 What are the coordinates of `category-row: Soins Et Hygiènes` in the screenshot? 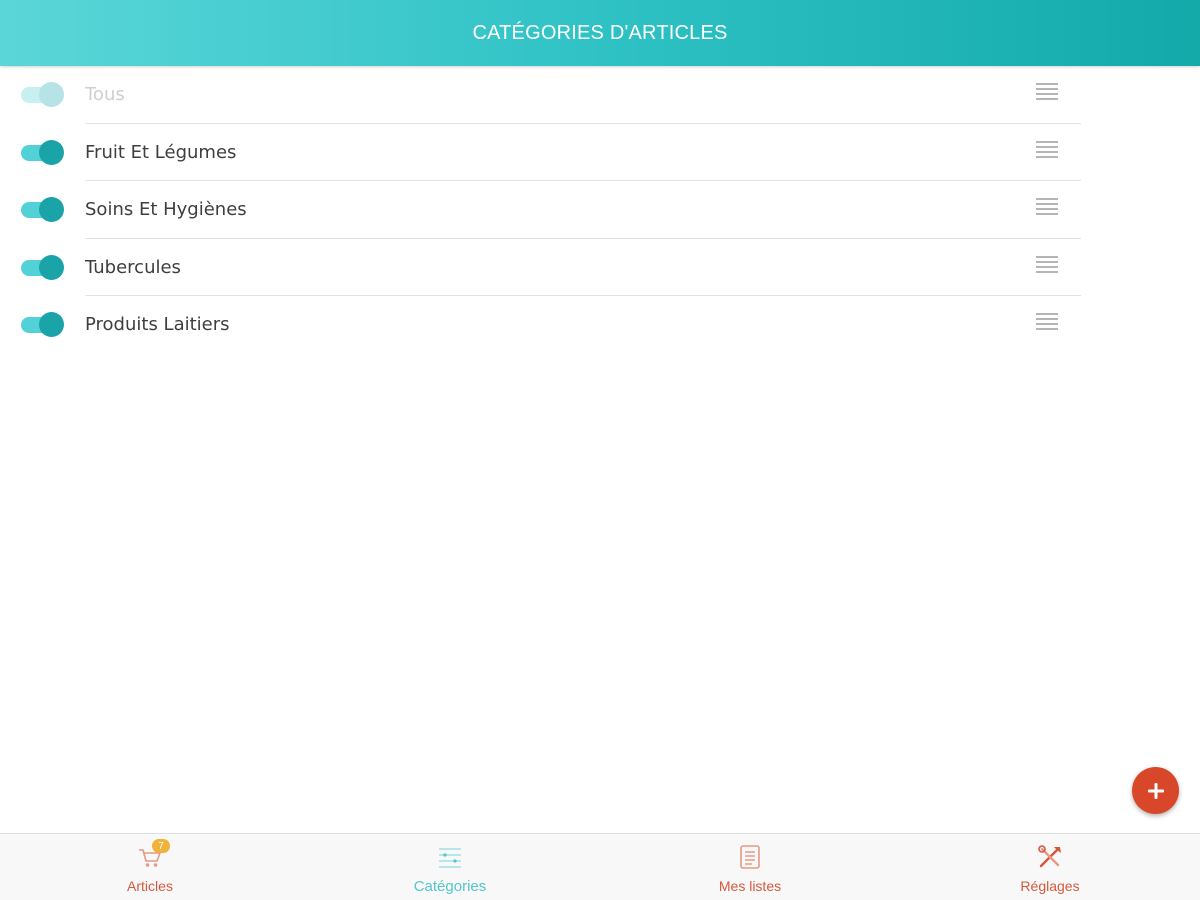 It's located at (600, 210).